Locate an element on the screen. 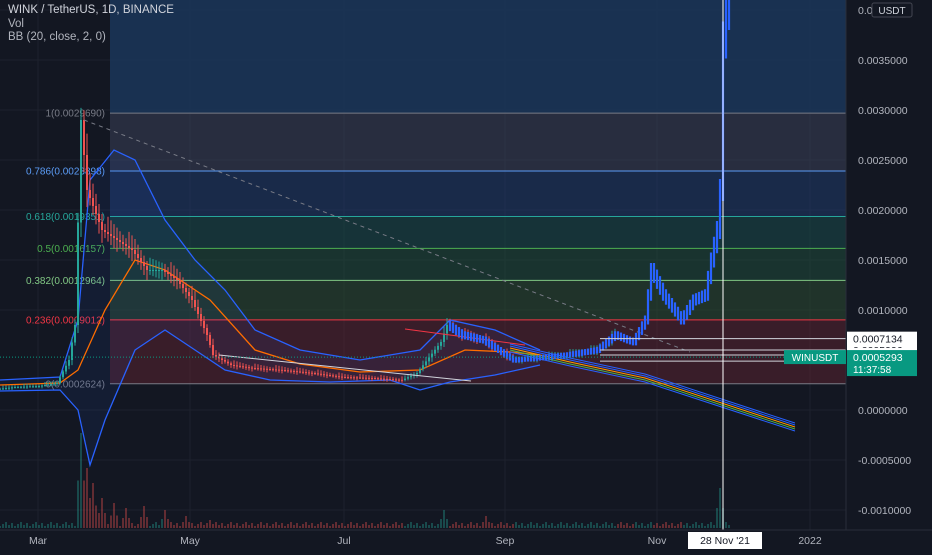 The height and width of the screenshot is (555, 932). cursor-date-label: 28 Nov '21 is located at coordinates (725, 541).